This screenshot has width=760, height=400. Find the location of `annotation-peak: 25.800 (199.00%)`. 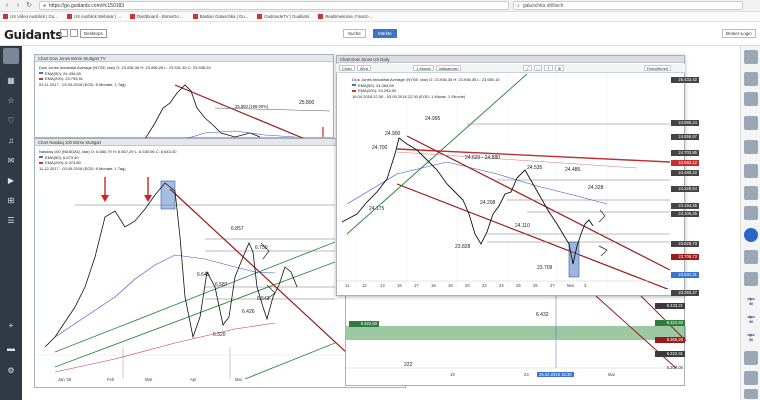

annotation-peak: 25.800 (199.00%) is located at coordinates (252, 106).